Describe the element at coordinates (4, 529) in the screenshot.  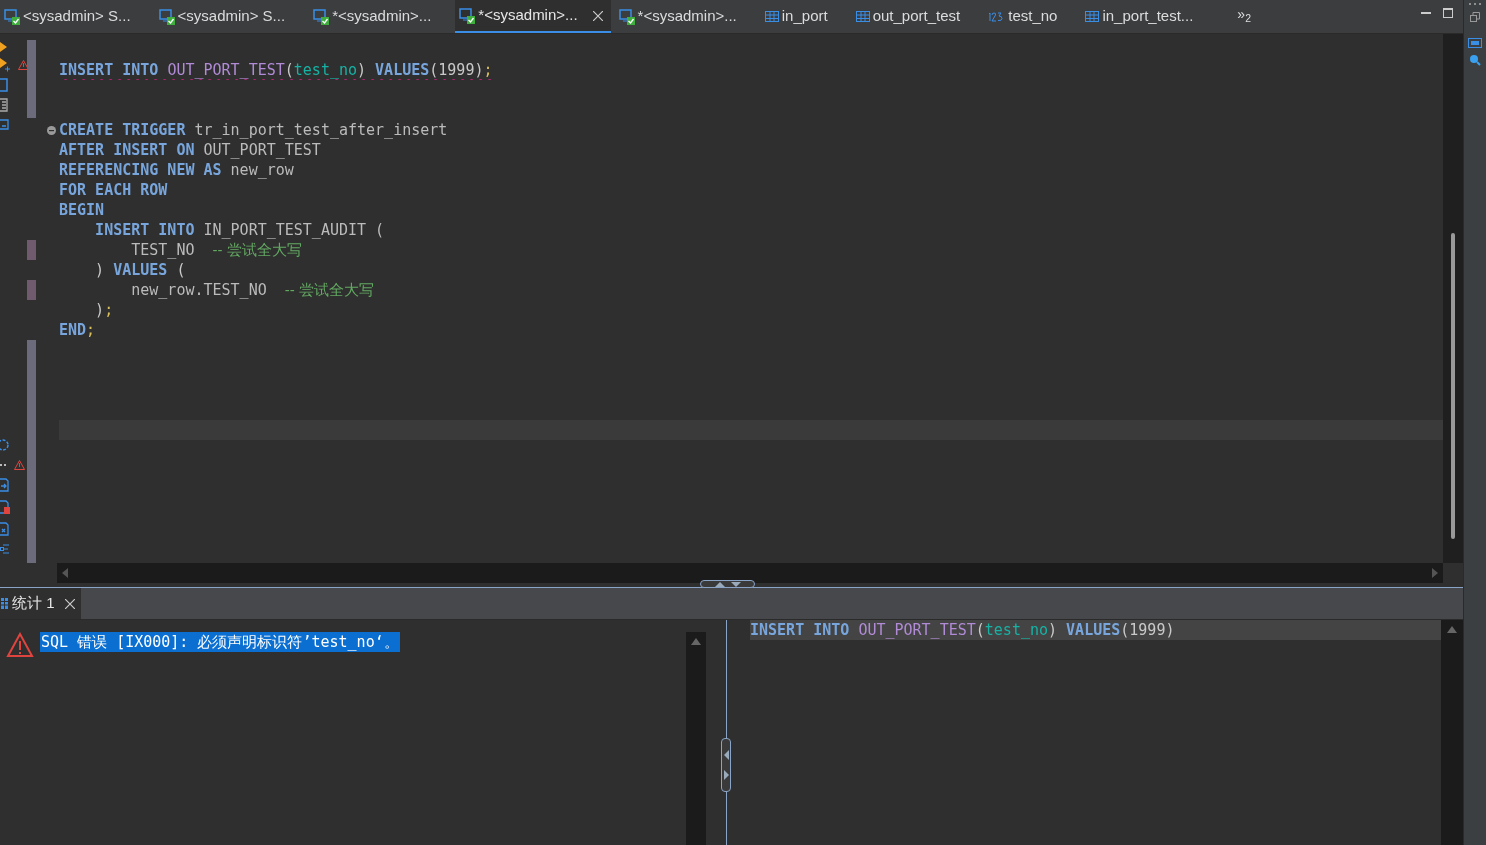
I see `file-icon` at that location.